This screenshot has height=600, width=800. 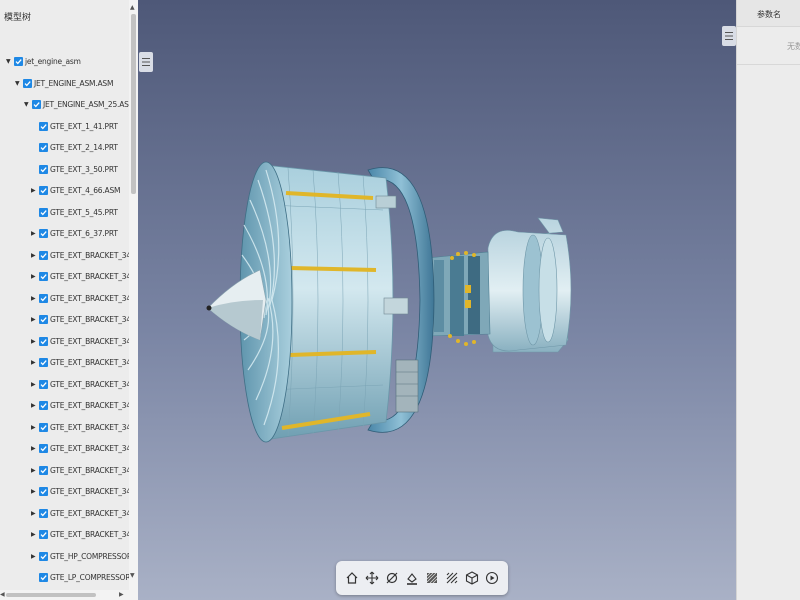 What do you see at coordinates (412, 578) in the screenshot?
I see `paint-icon` at bounding box center [412, 578].